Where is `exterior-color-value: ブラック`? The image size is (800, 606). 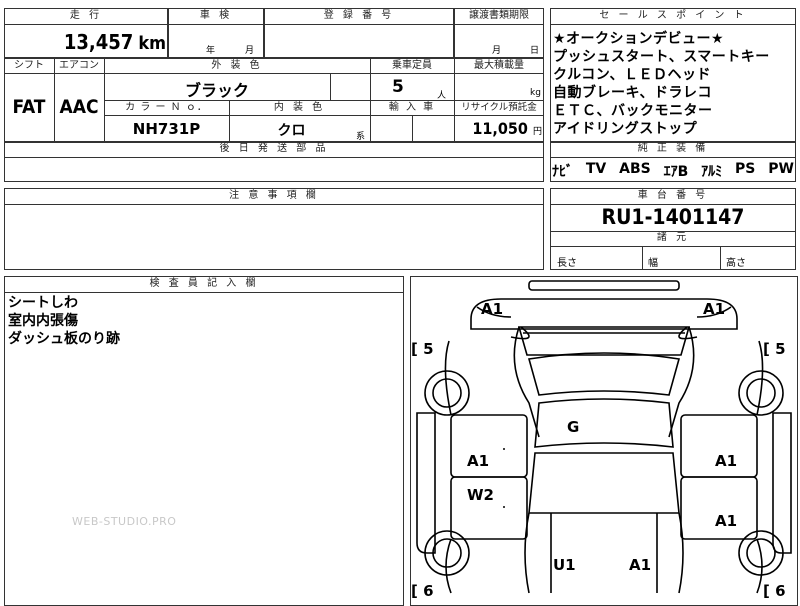 exterior-color-value: ブラック is located at coordinates (216, 90).